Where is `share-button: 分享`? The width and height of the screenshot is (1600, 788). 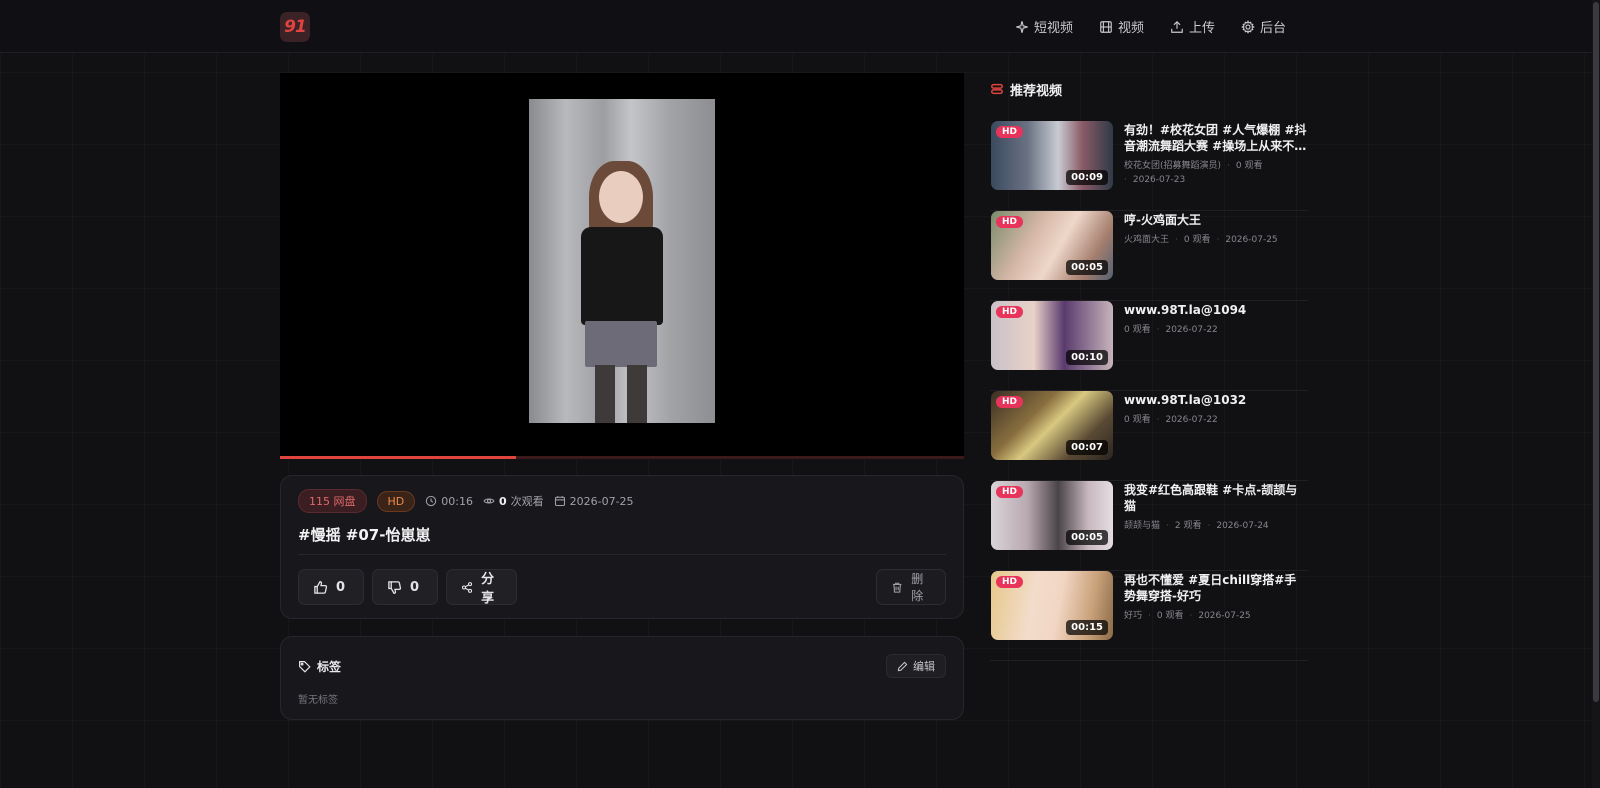
share-button: 分享 is located at coordinates (481, 587).